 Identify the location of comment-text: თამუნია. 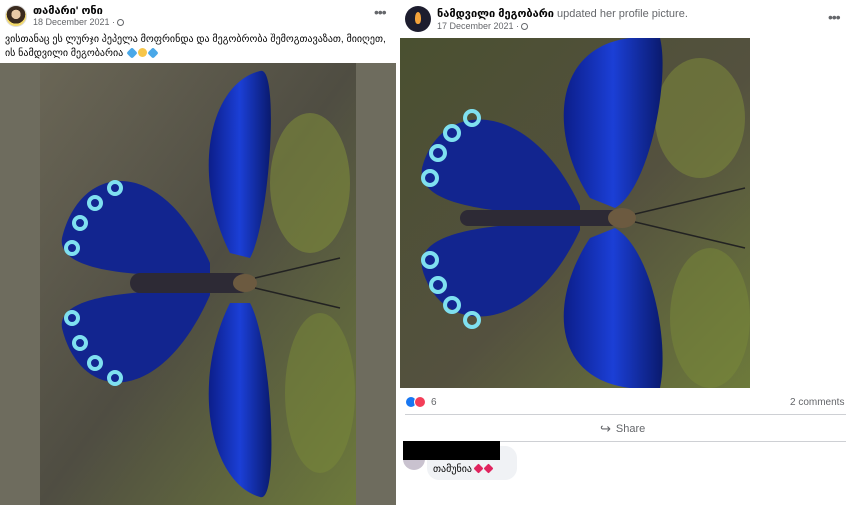
(463, 469).